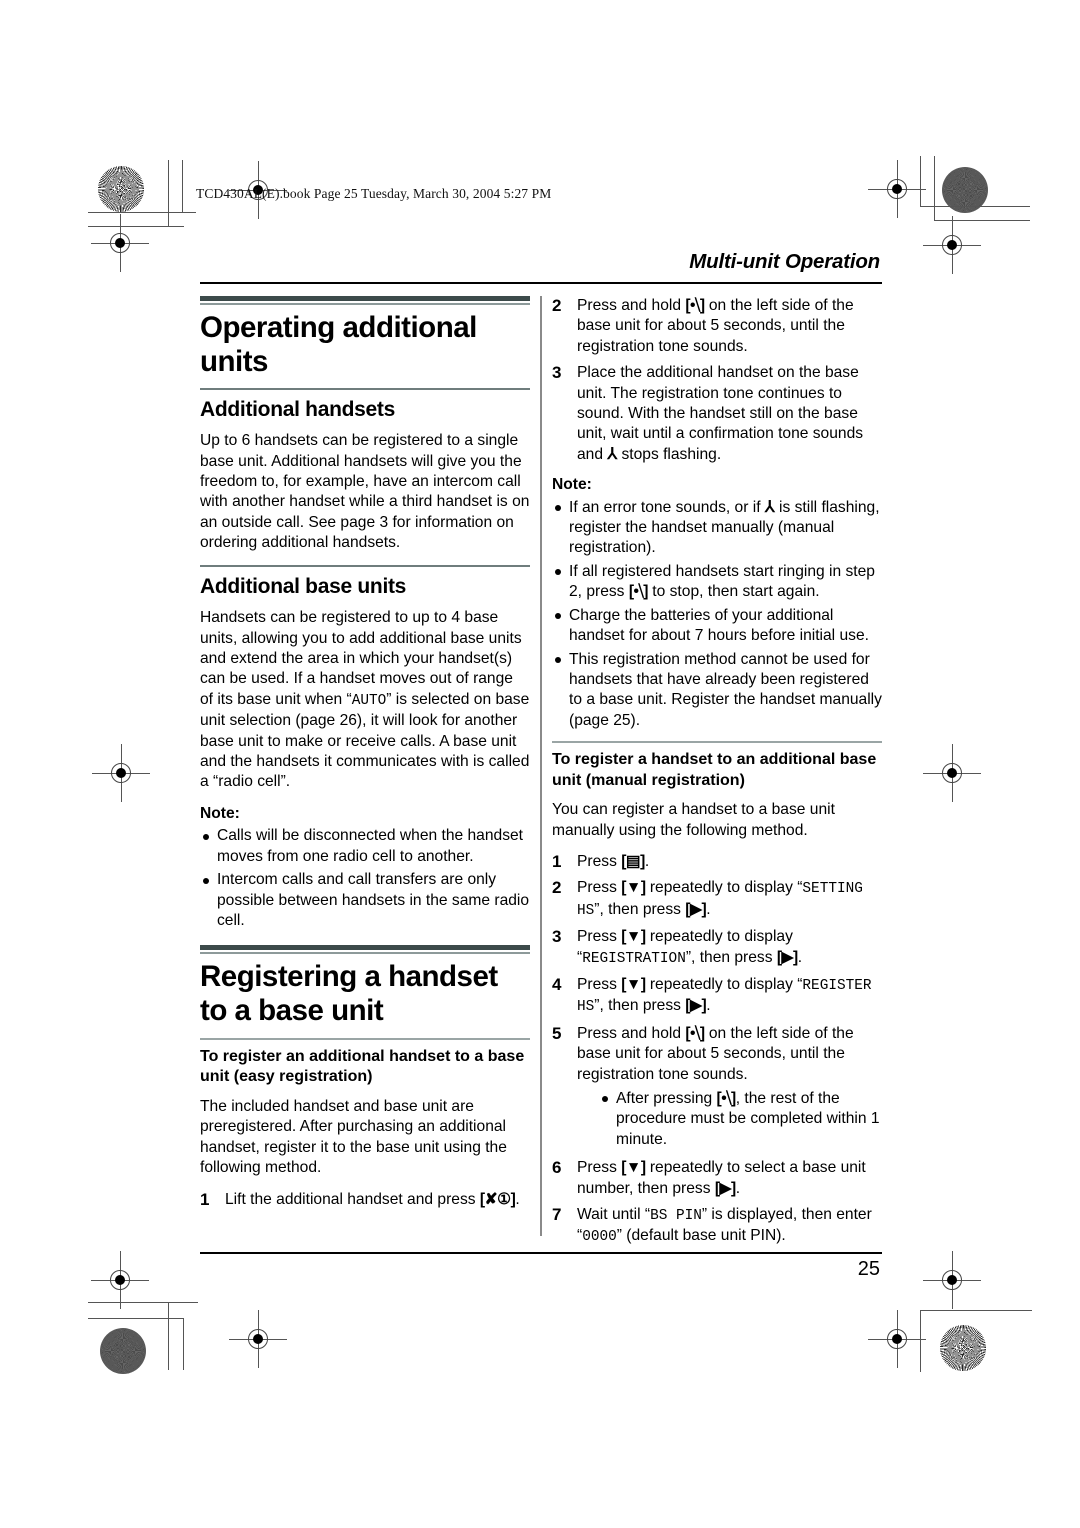 This screenshot has width=1080, height=1528. I want to click on step-text-after: stops flashing., so click(669, 454).